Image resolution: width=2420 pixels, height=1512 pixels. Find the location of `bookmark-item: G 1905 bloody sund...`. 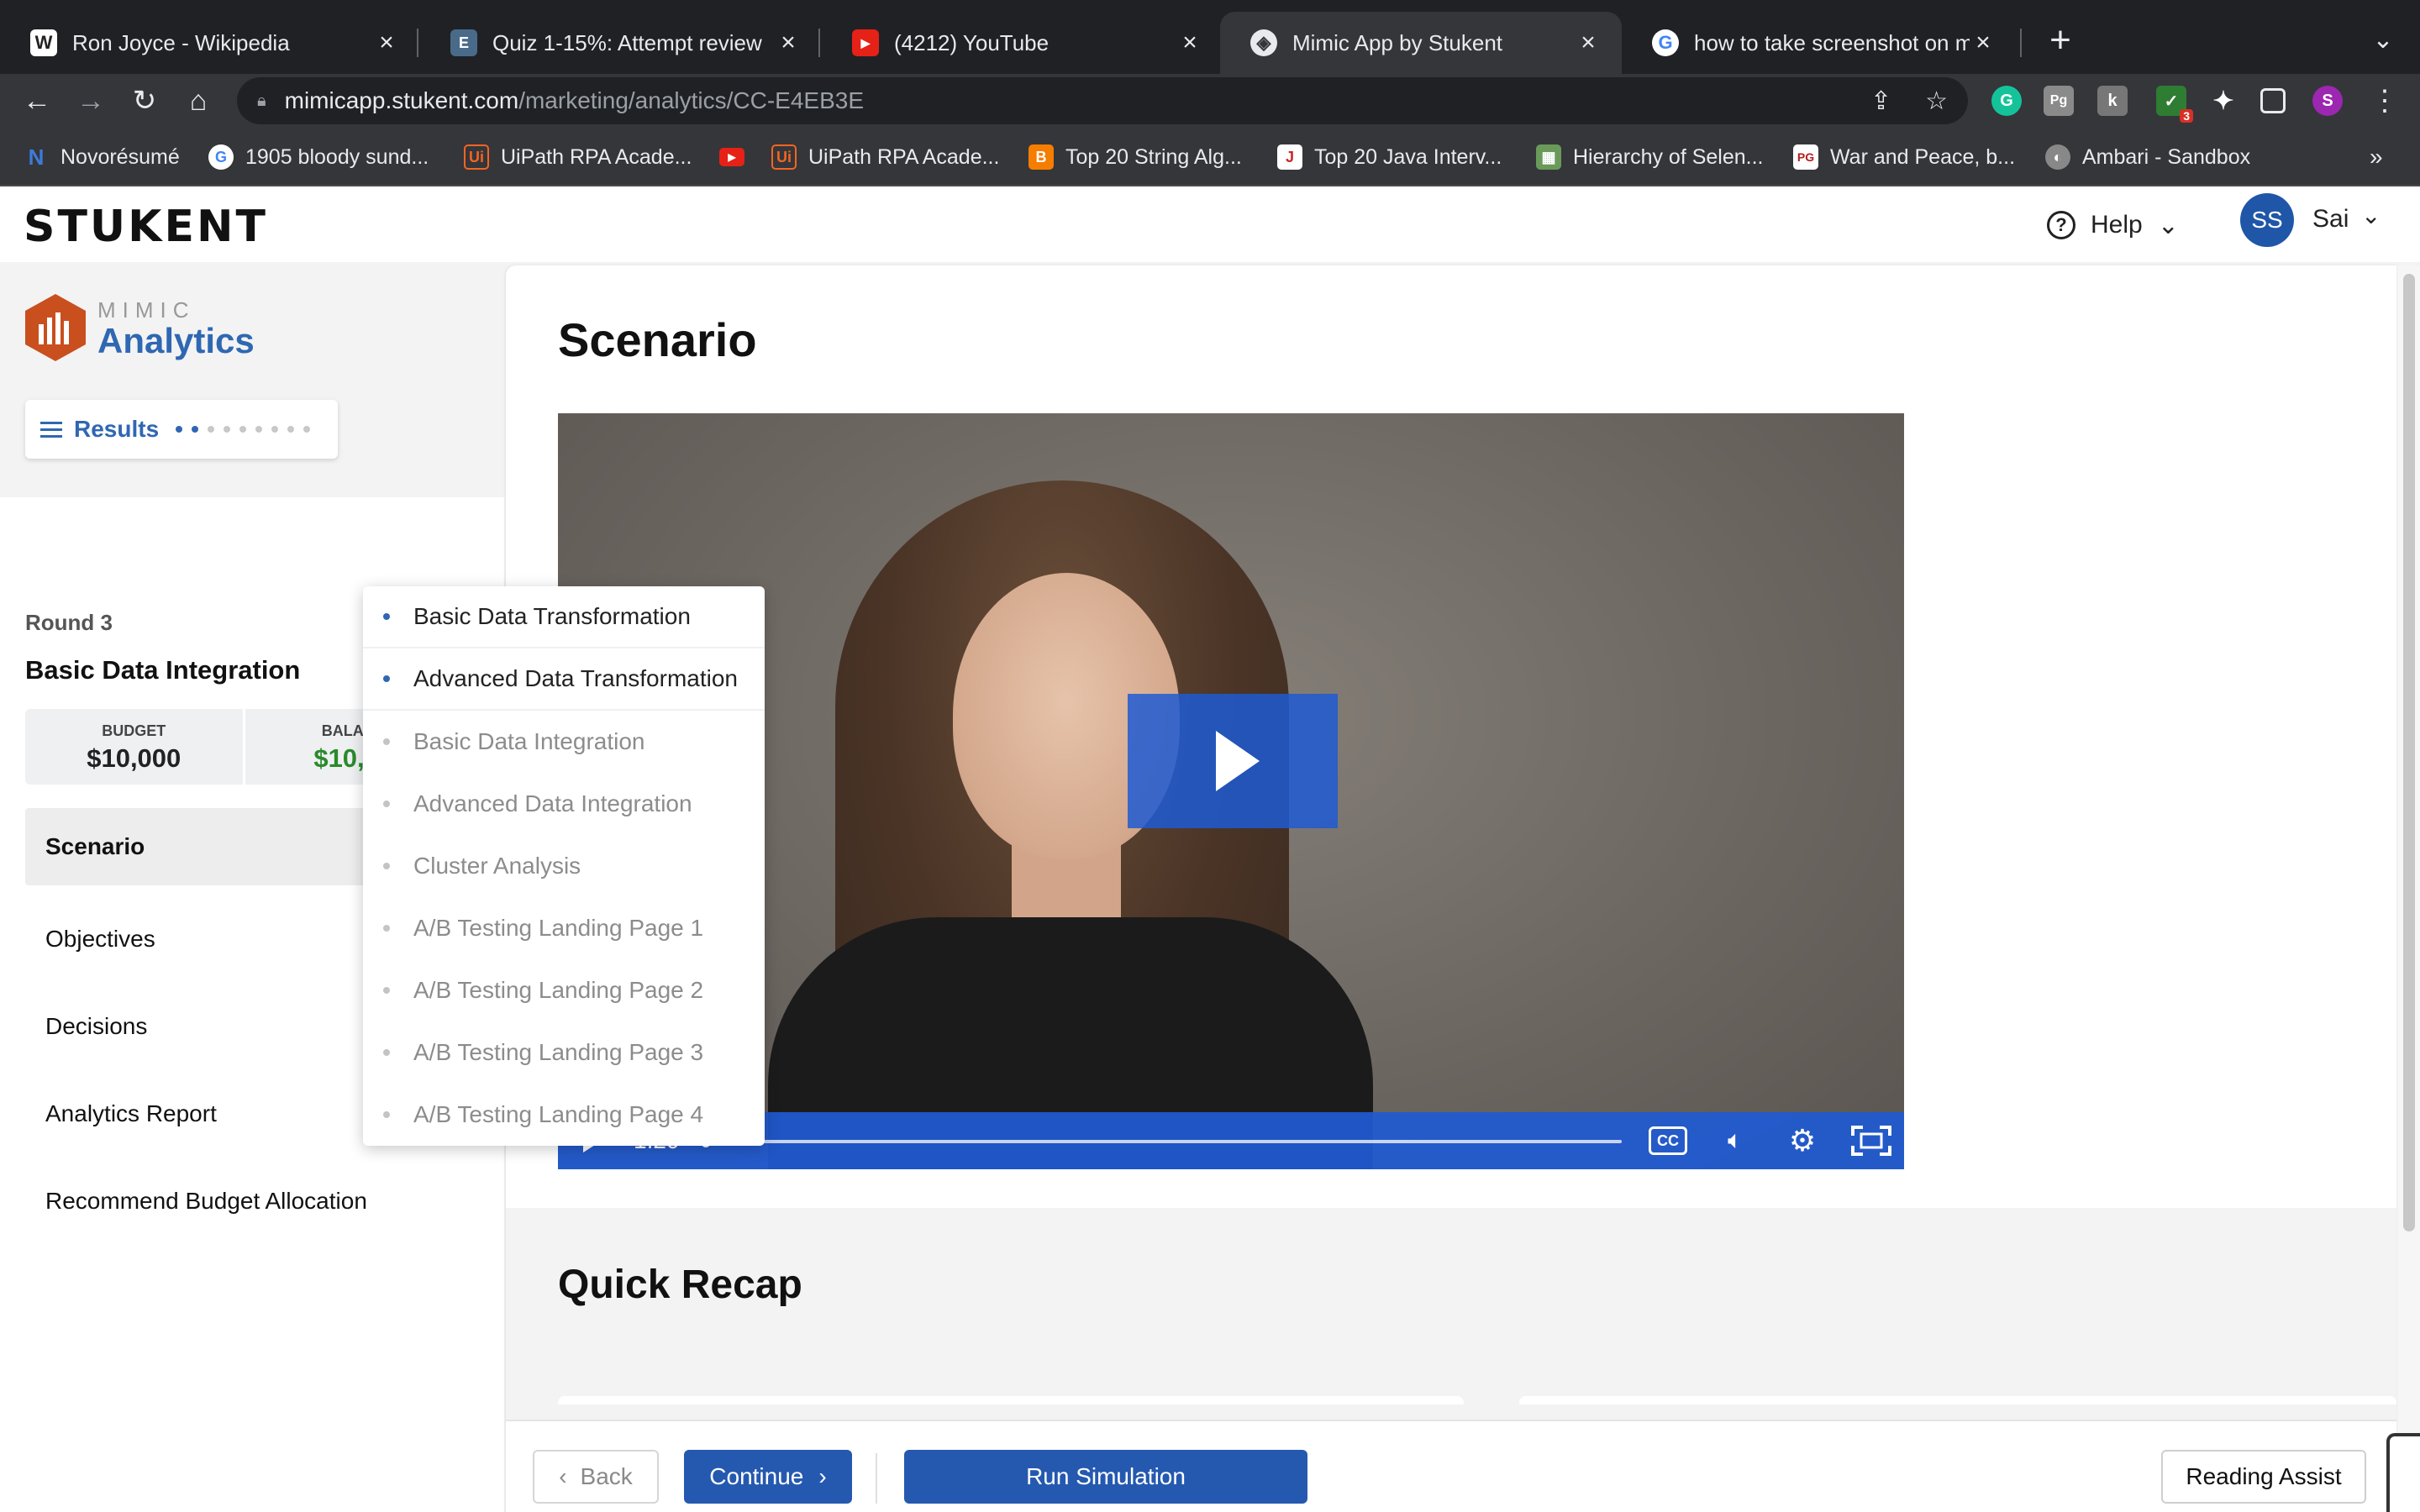

bookmark-item: G 1905 bloody sund... is located at coordinates (318, 157).